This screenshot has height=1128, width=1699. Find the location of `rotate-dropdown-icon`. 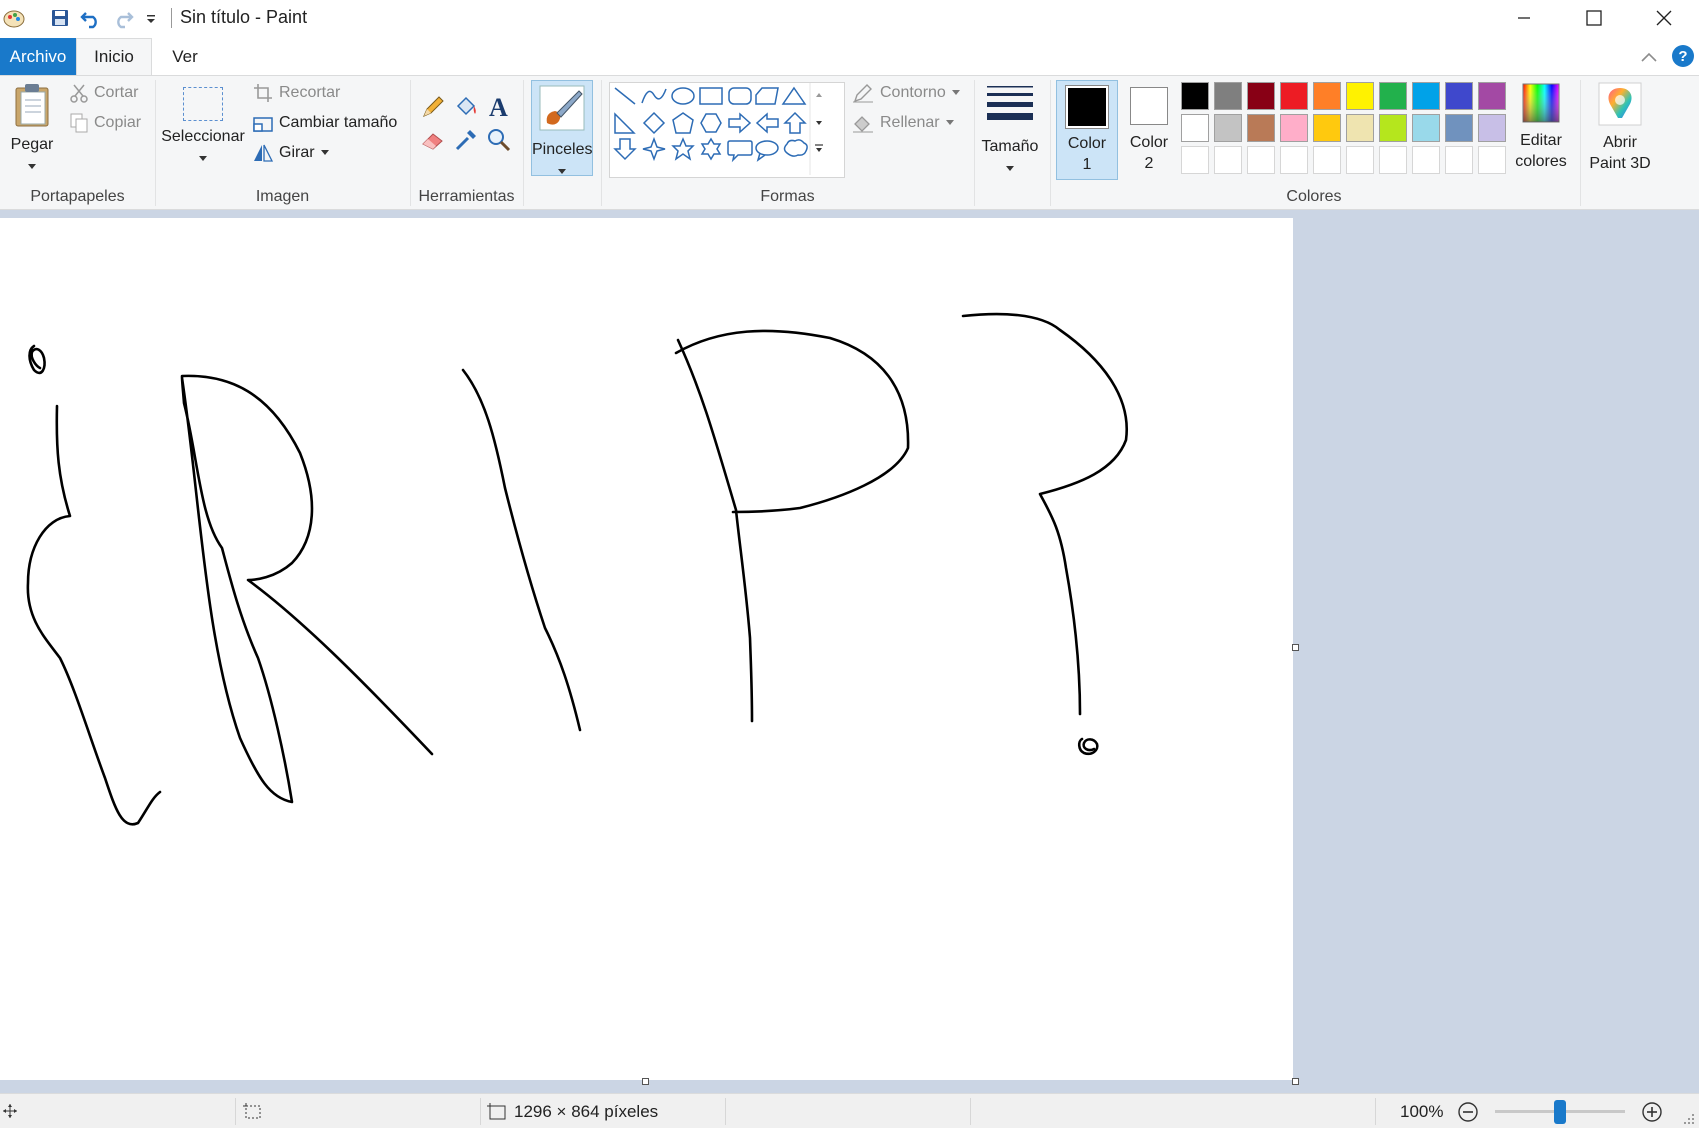

rotate-dropdown-icon is located at coordinates (324, 152).